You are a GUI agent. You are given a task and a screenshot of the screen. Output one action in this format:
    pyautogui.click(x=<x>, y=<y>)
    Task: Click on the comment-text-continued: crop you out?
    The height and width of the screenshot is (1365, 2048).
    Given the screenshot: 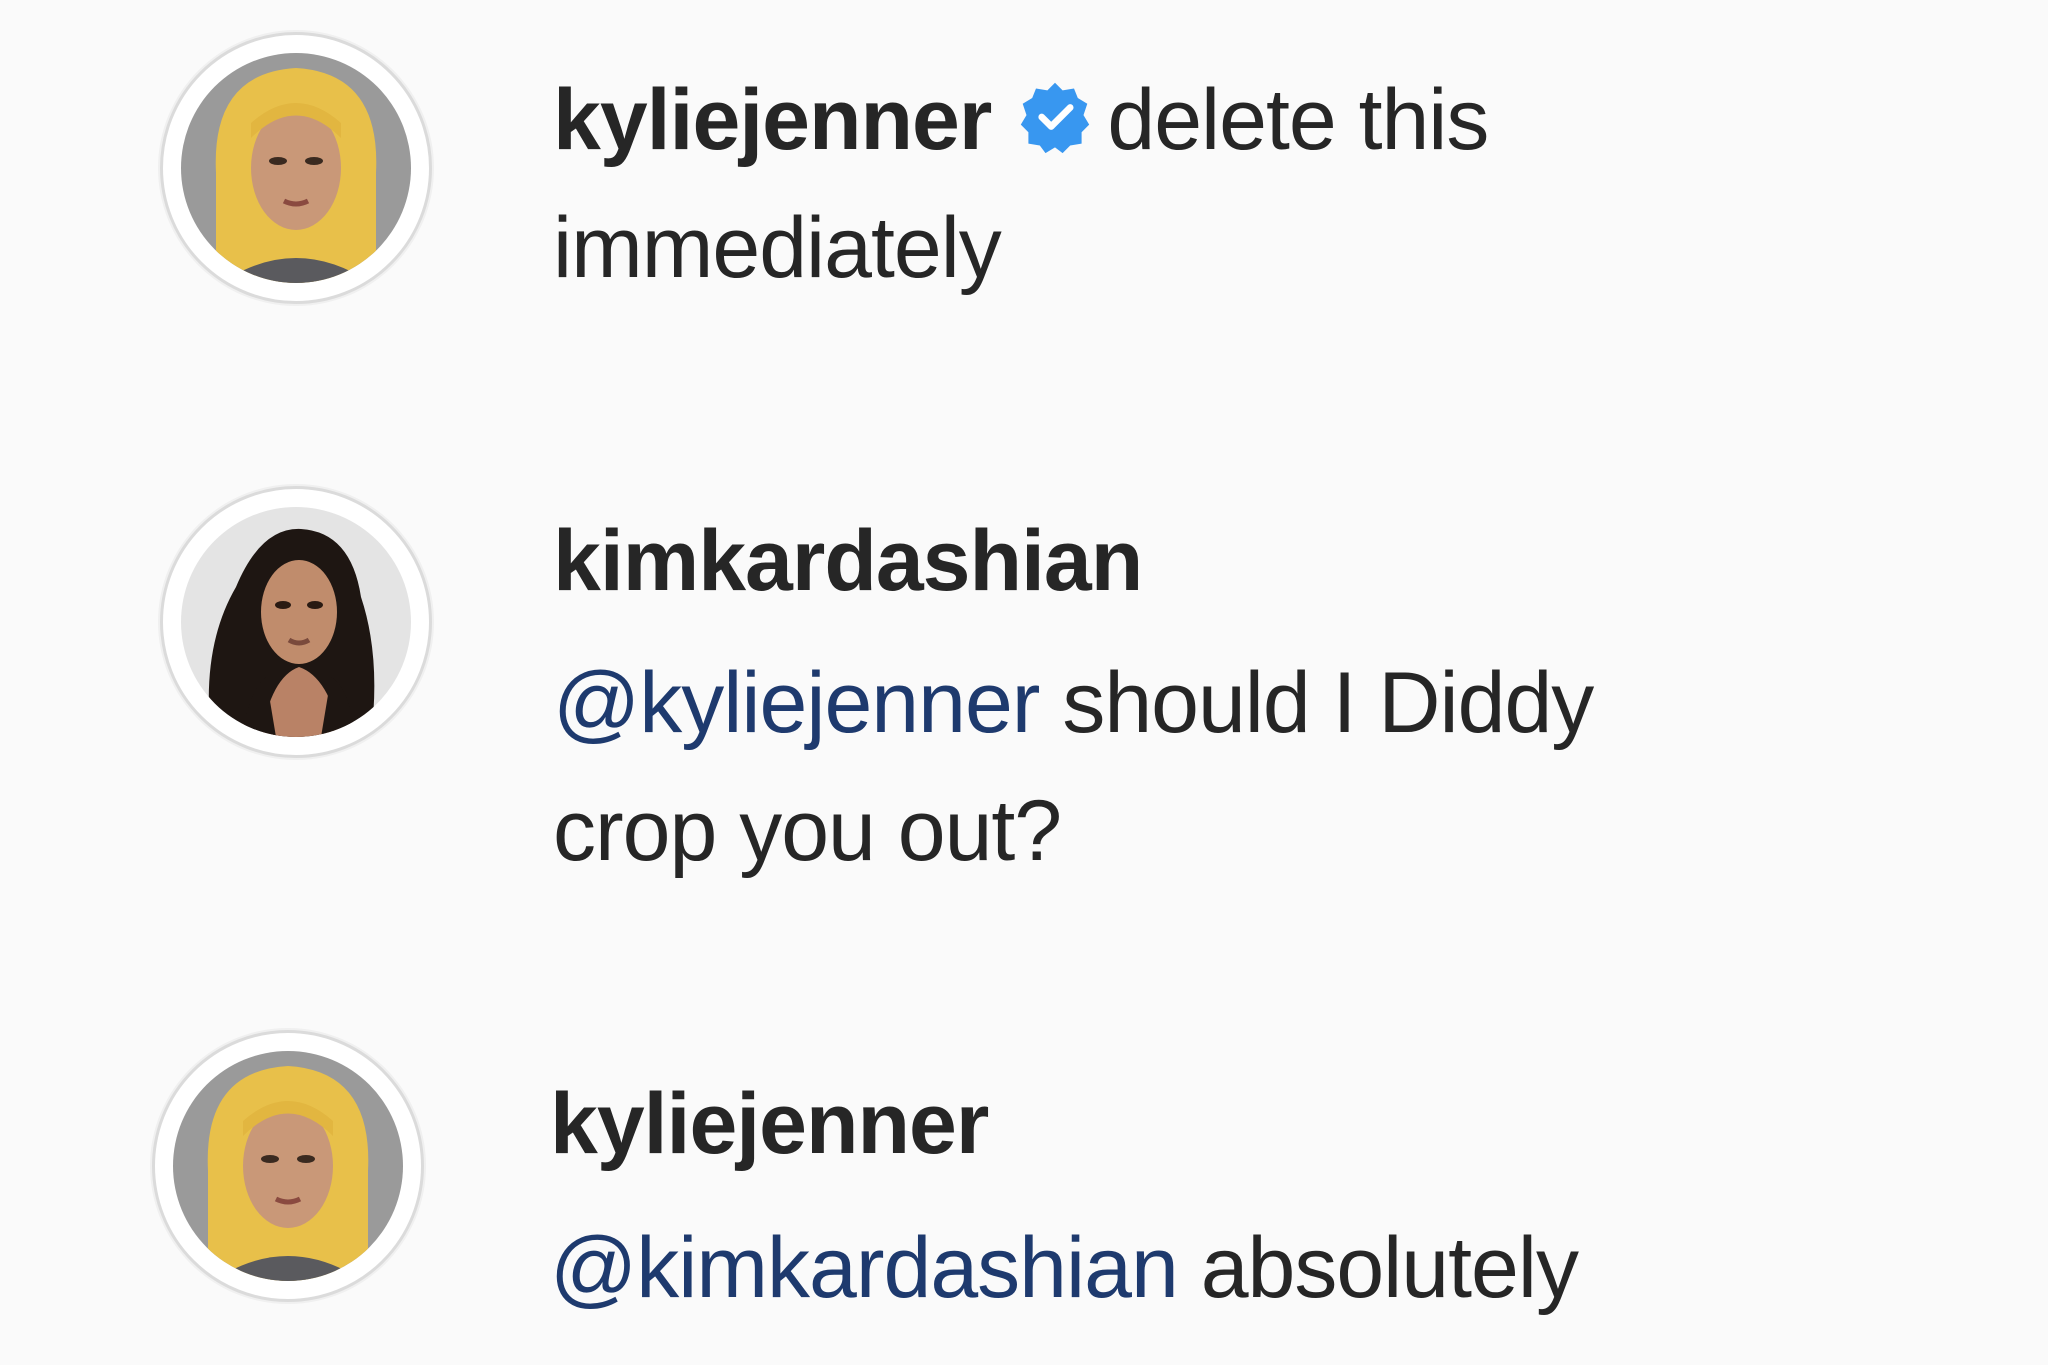 What is the action you would take?
    pyautogui.click(x=807, y=831)
    